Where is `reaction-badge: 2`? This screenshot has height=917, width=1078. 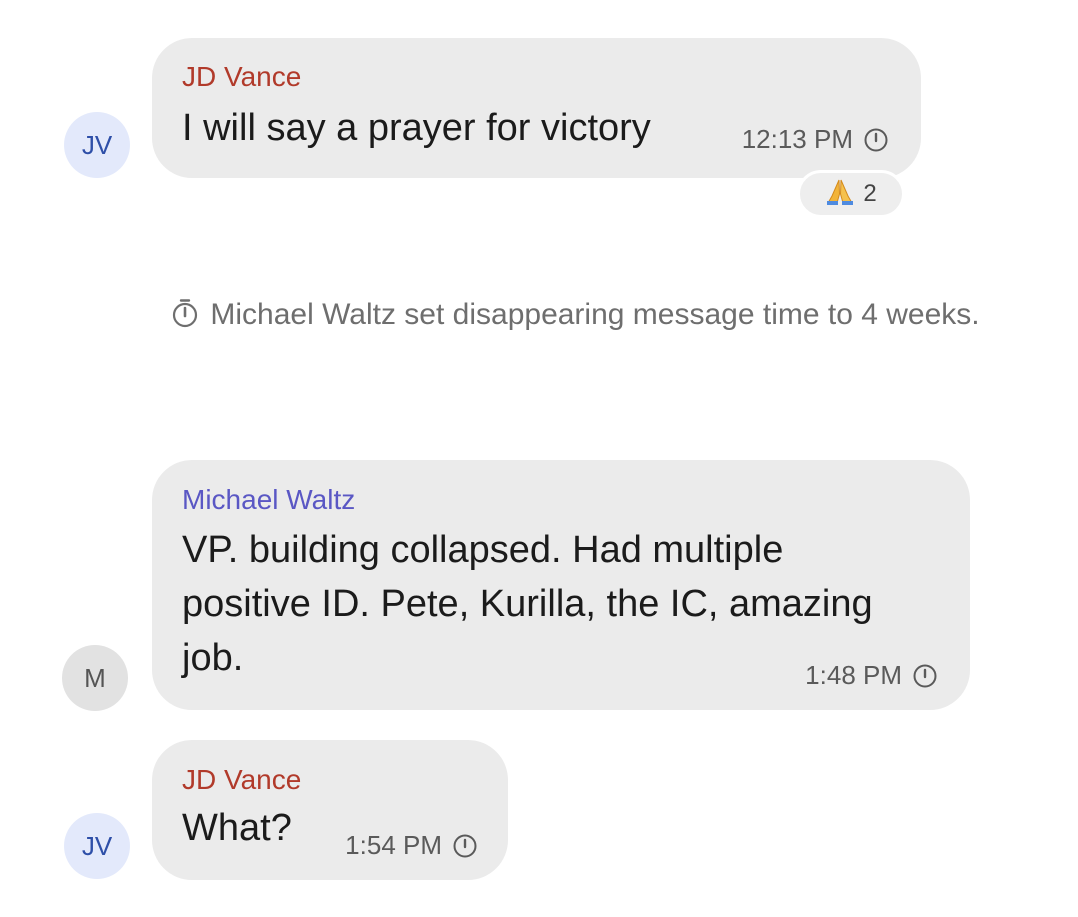
reaction-badge: 2 is located at coordinates (851, 194).